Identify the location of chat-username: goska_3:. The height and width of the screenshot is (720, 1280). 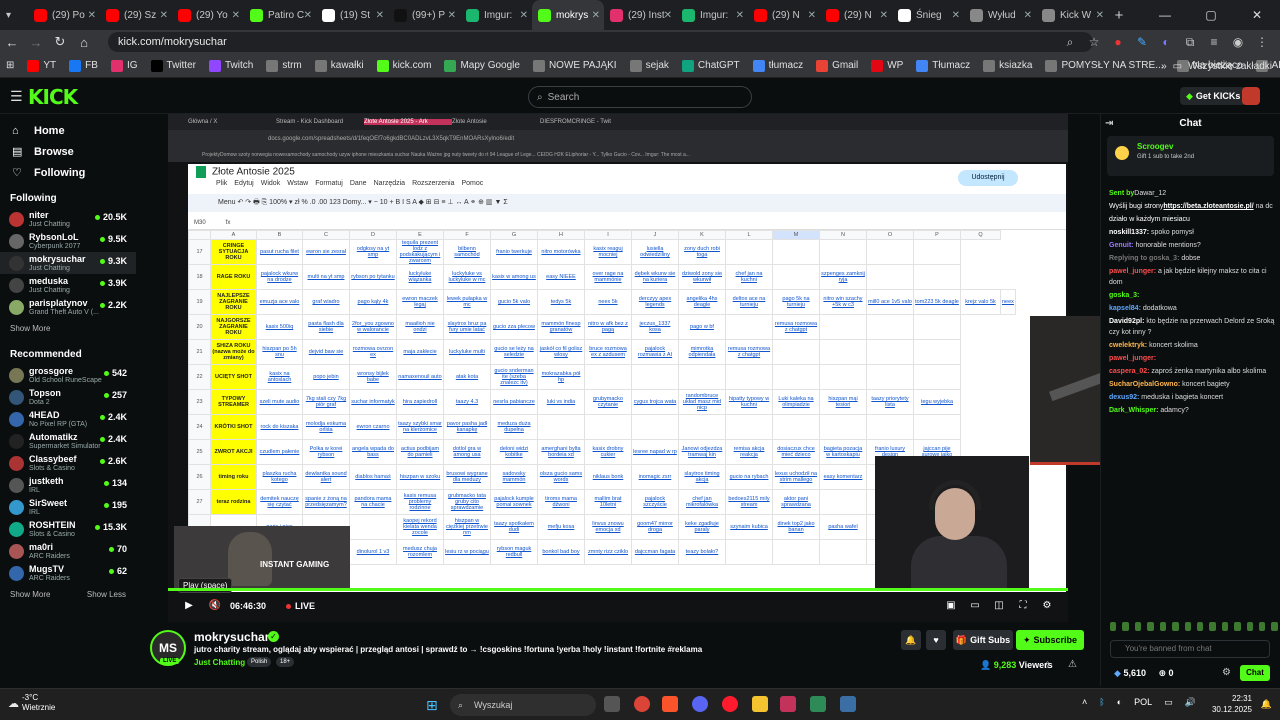
(1124, 295).